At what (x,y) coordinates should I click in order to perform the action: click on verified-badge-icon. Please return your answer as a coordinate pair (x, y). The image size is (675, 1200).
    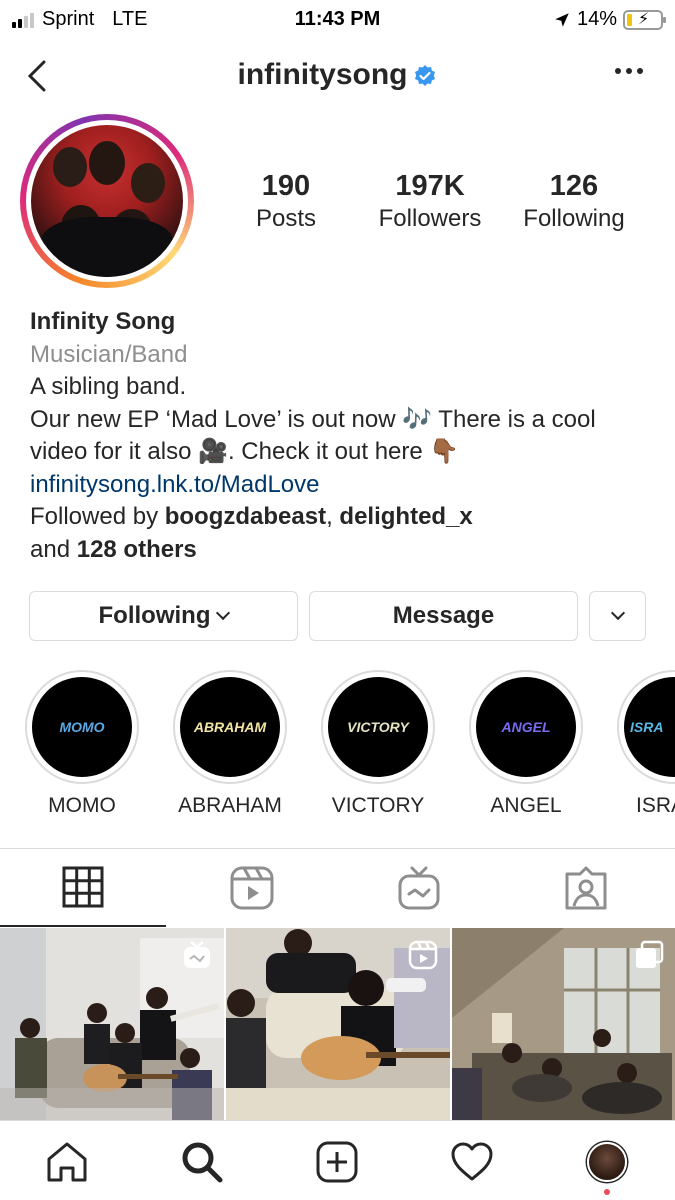
    Looking at the image, I should click on (425, 76).